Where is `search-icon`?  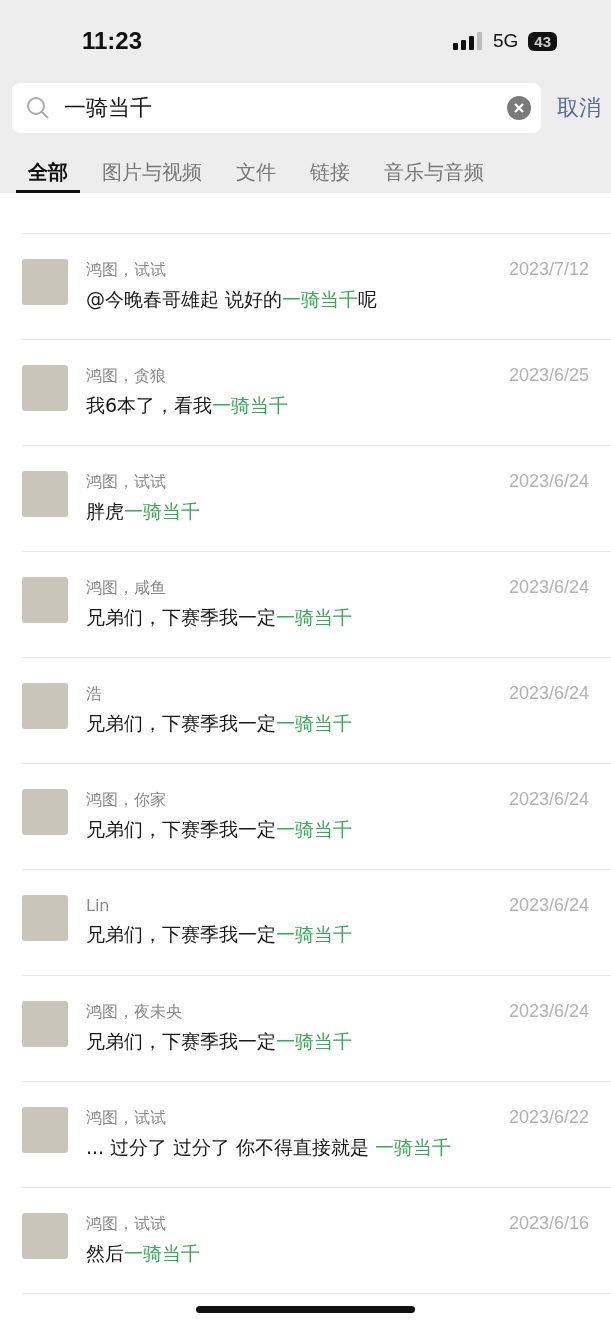 search-icon is located at coordinates (38, 108).